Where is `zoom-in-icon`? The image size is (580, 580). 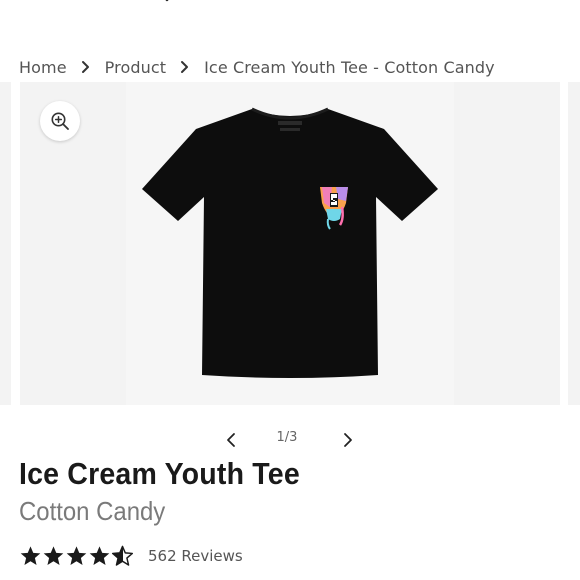
zoom-in-icon is located at coordinates (60, 121).